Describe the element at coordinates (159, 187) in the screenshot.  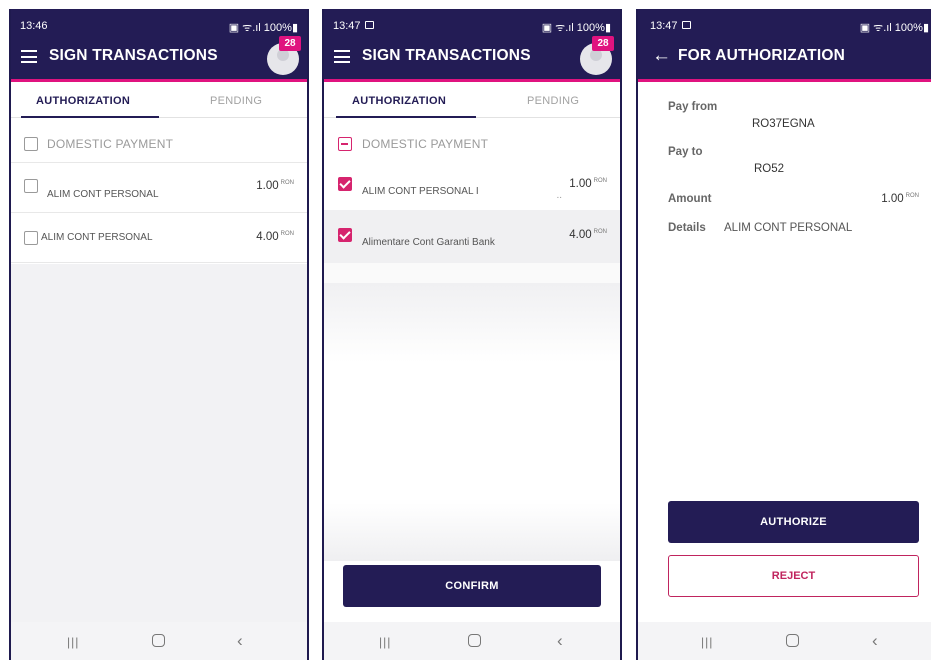
I see `table-row: ALIM CONT PERSONAL 1.00 RON` at that location.